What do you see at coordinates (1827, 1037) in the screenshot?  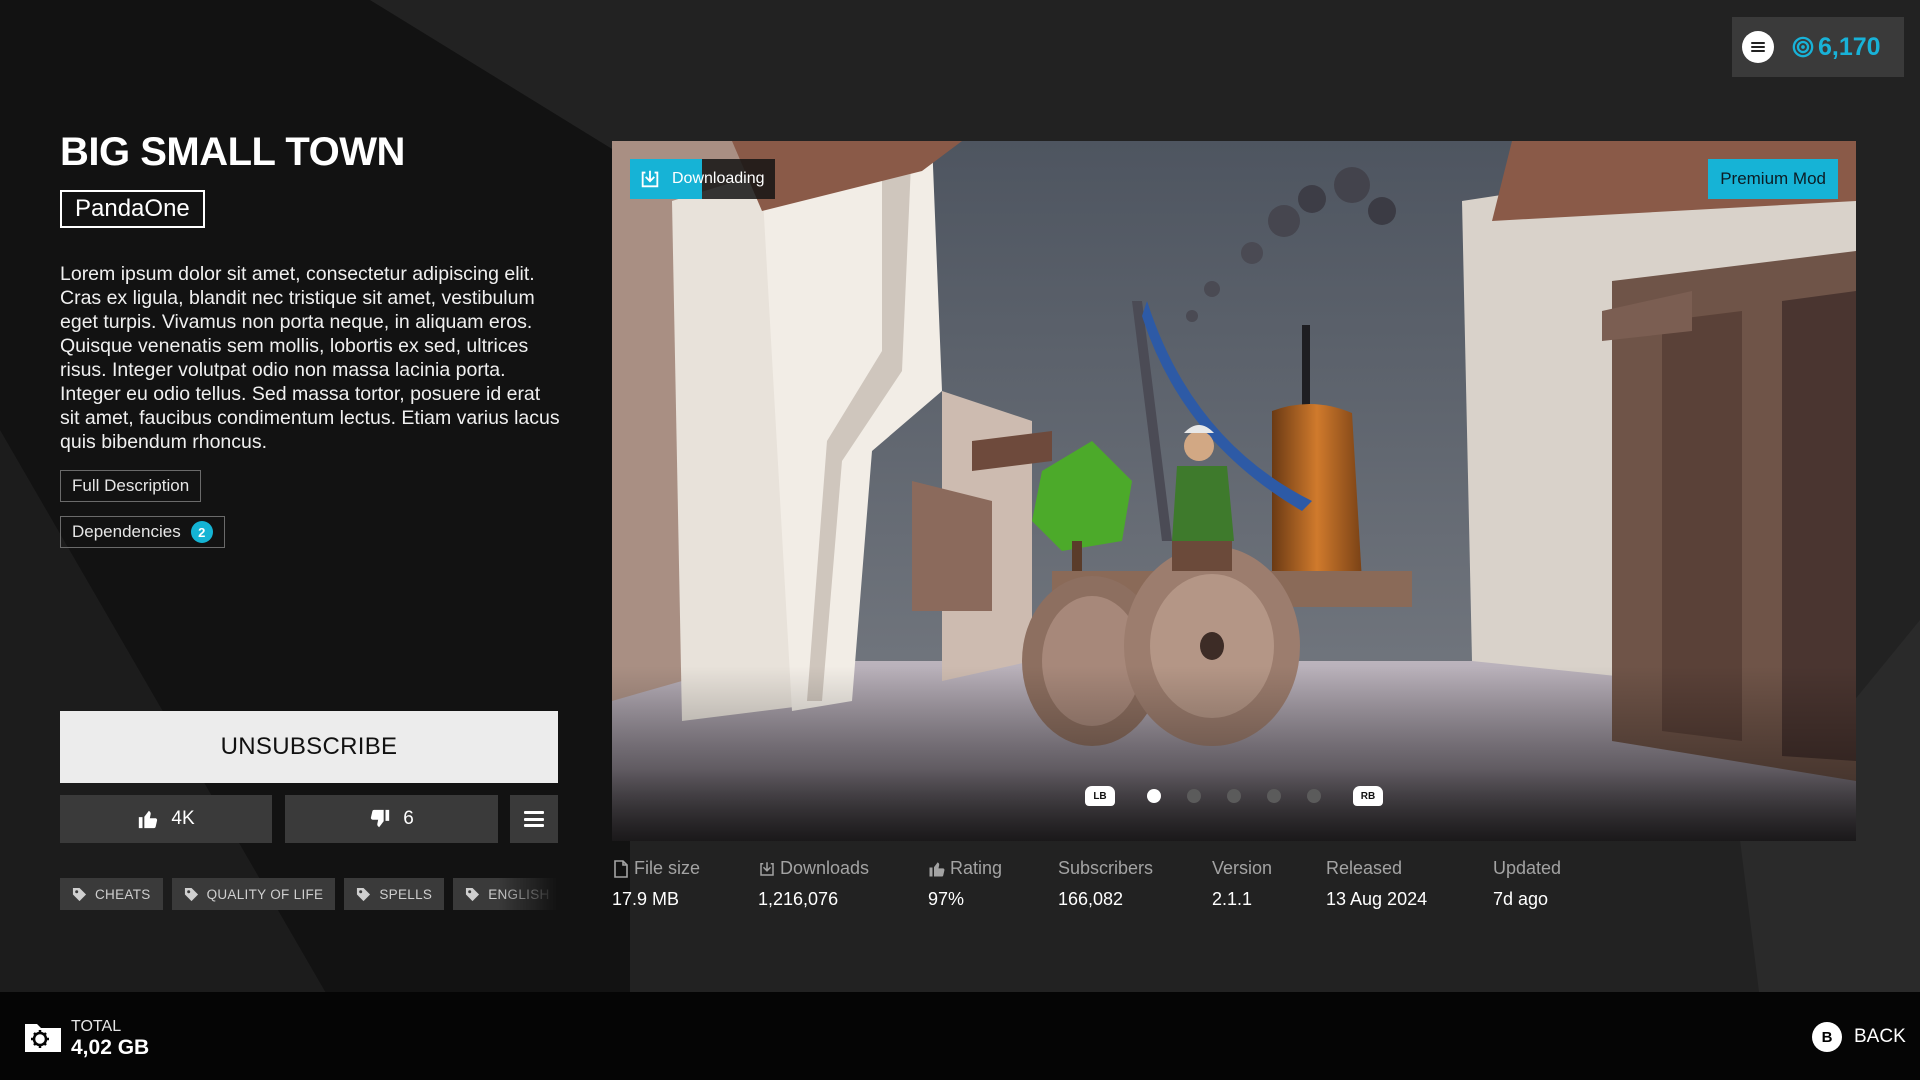 I see `b-button-icon: B` at bounding box center [1827, 1037].